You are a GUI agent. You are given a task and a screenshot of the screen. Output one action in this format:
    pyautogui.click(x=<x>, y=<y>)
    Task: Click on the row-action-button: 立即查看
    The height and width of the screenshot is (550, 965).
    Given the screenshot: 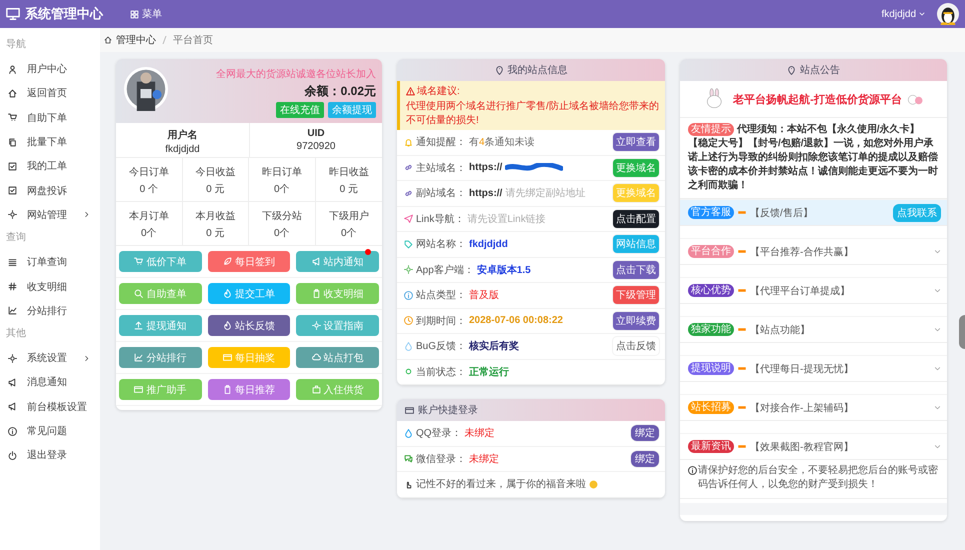 What is the action you would take?
    pyautogui.click(x=636, y=142)
    